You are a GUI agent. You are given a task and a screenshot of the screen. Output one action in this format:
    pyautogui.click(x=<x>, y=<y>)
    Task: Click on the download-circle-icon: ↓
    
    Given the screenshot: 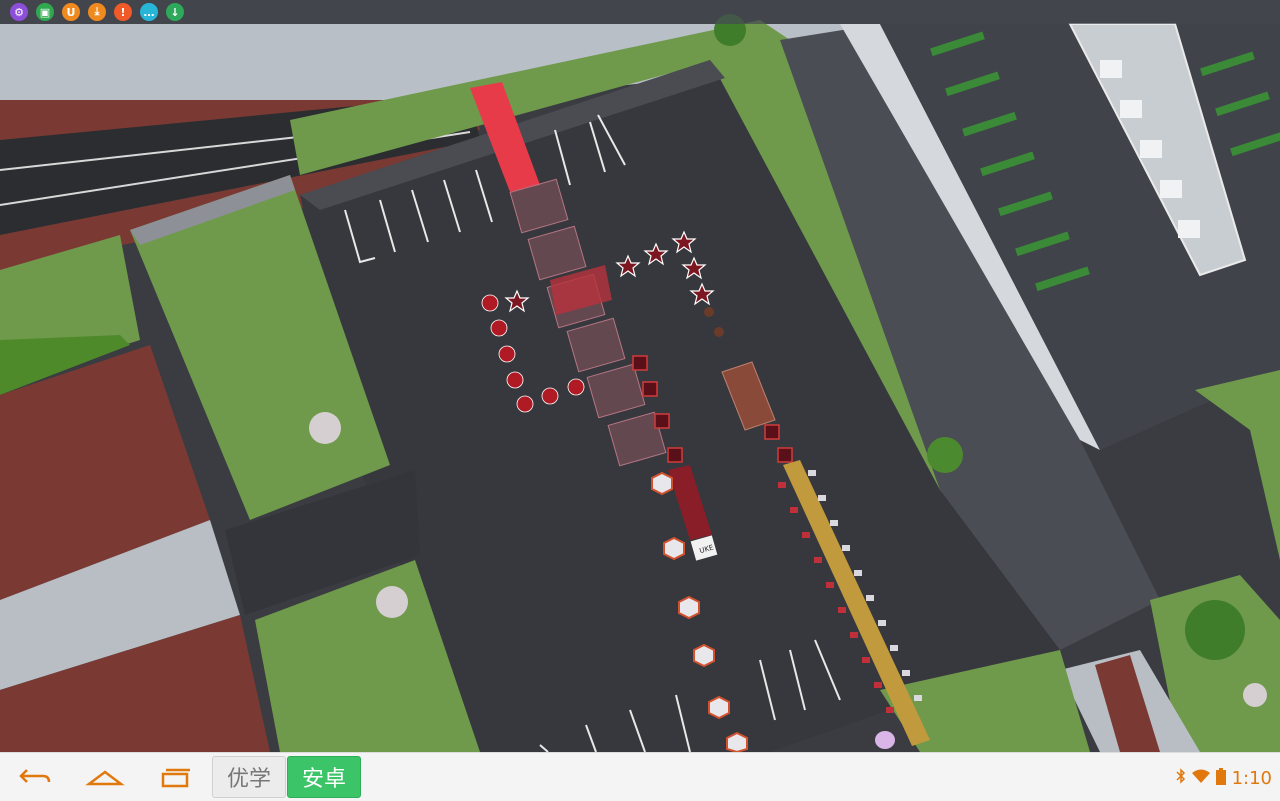 What is the action you would take?
    pyautogui.click(x=175, y=12)
    